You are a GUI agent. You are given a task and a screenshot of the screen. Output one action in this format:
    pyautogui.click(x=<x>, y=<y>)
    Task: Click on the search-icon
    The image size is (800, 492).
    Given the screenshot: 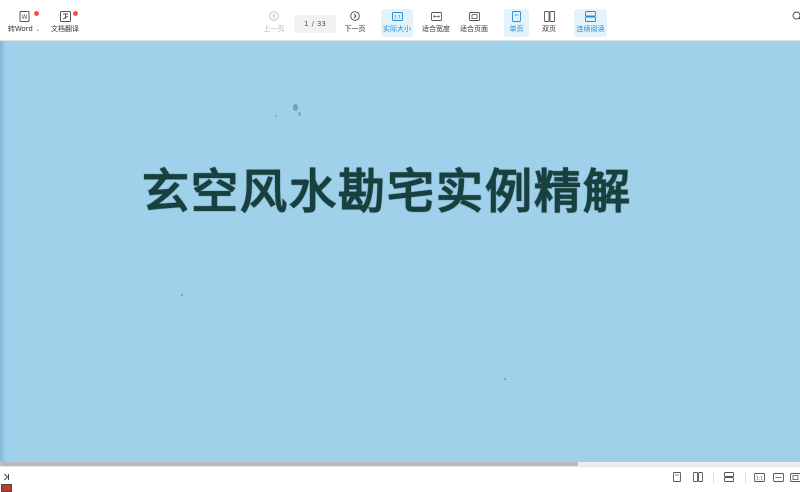 What is the action you would take?
    pyautogui.click(x=796, y=16)
    